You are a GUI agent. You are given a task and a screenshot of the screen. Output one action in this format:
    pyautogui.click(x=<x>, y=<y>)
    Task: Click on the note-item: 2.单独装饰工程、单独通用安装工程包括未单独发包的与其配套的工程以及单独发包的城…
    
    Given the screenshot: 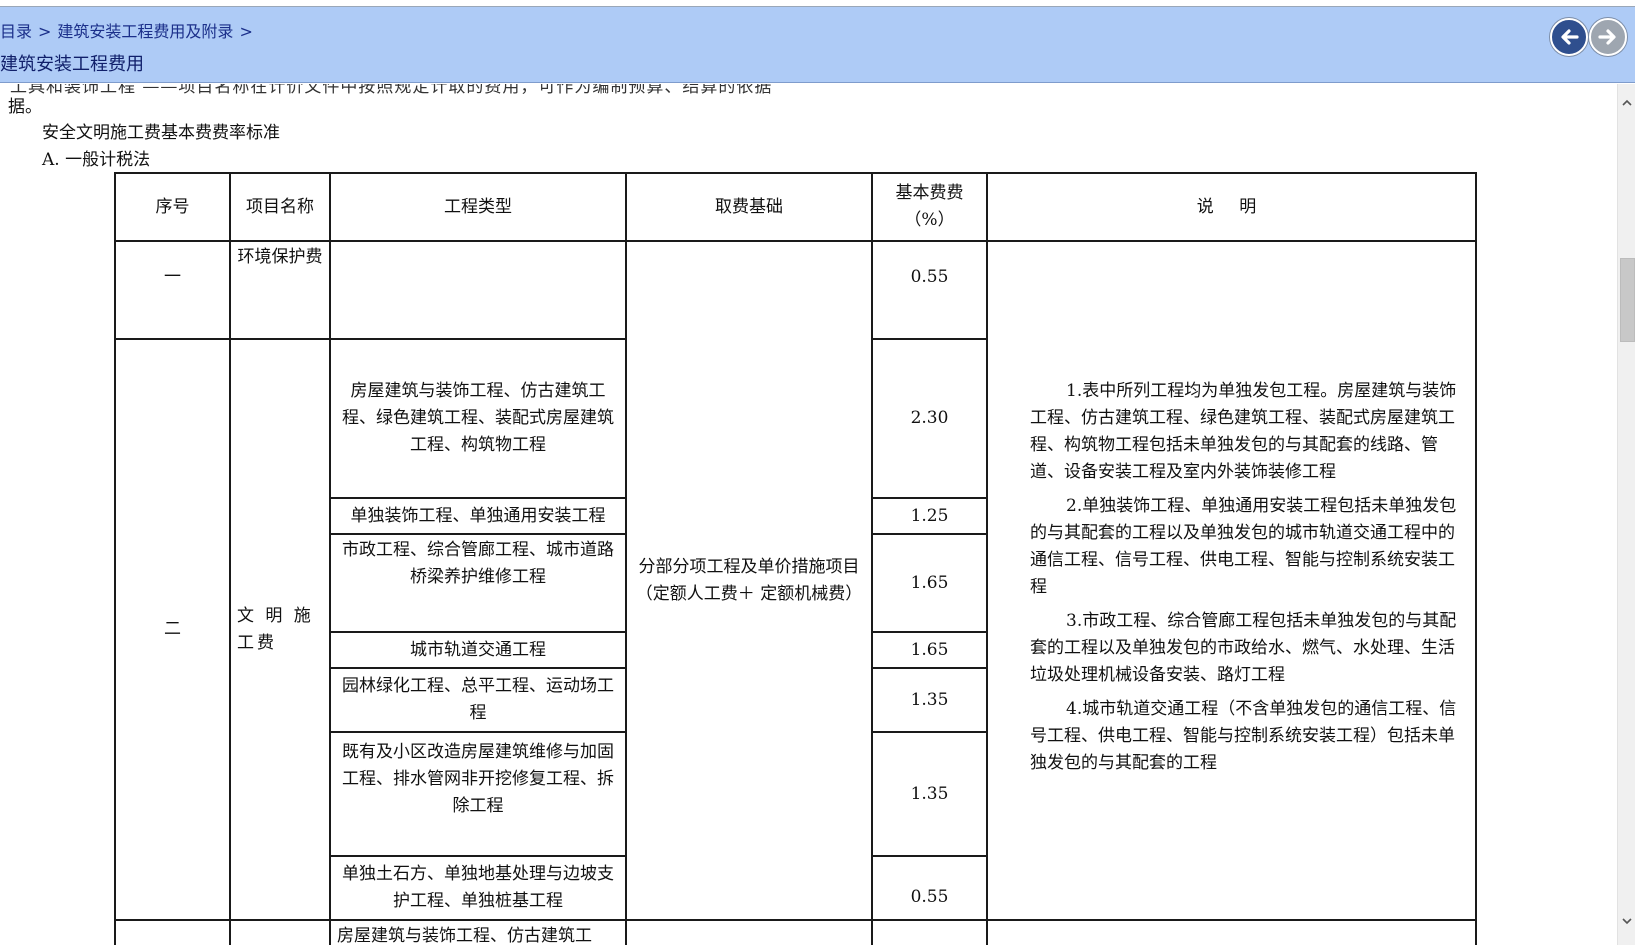 What is the action you would take?
    pyautogui.click(x=1243, y=546)
    